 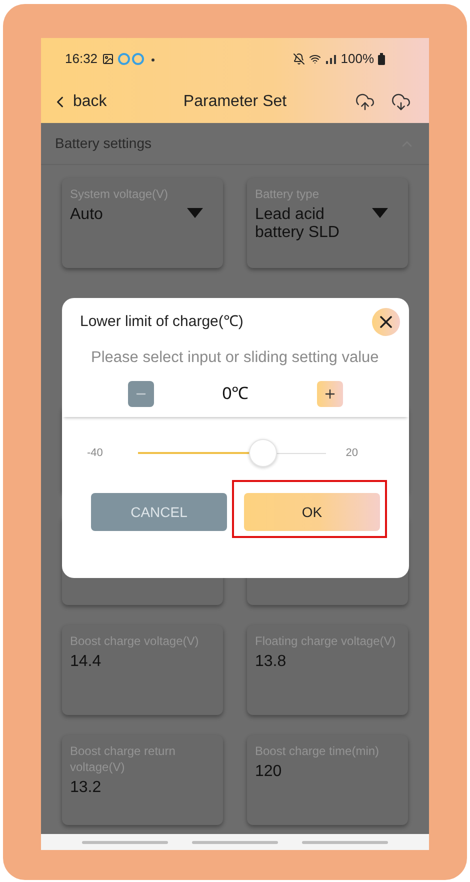 What do you see at coordinates (141, 394) in the screenshot?
I see `decrease-button` at bounding box center [141, 394].